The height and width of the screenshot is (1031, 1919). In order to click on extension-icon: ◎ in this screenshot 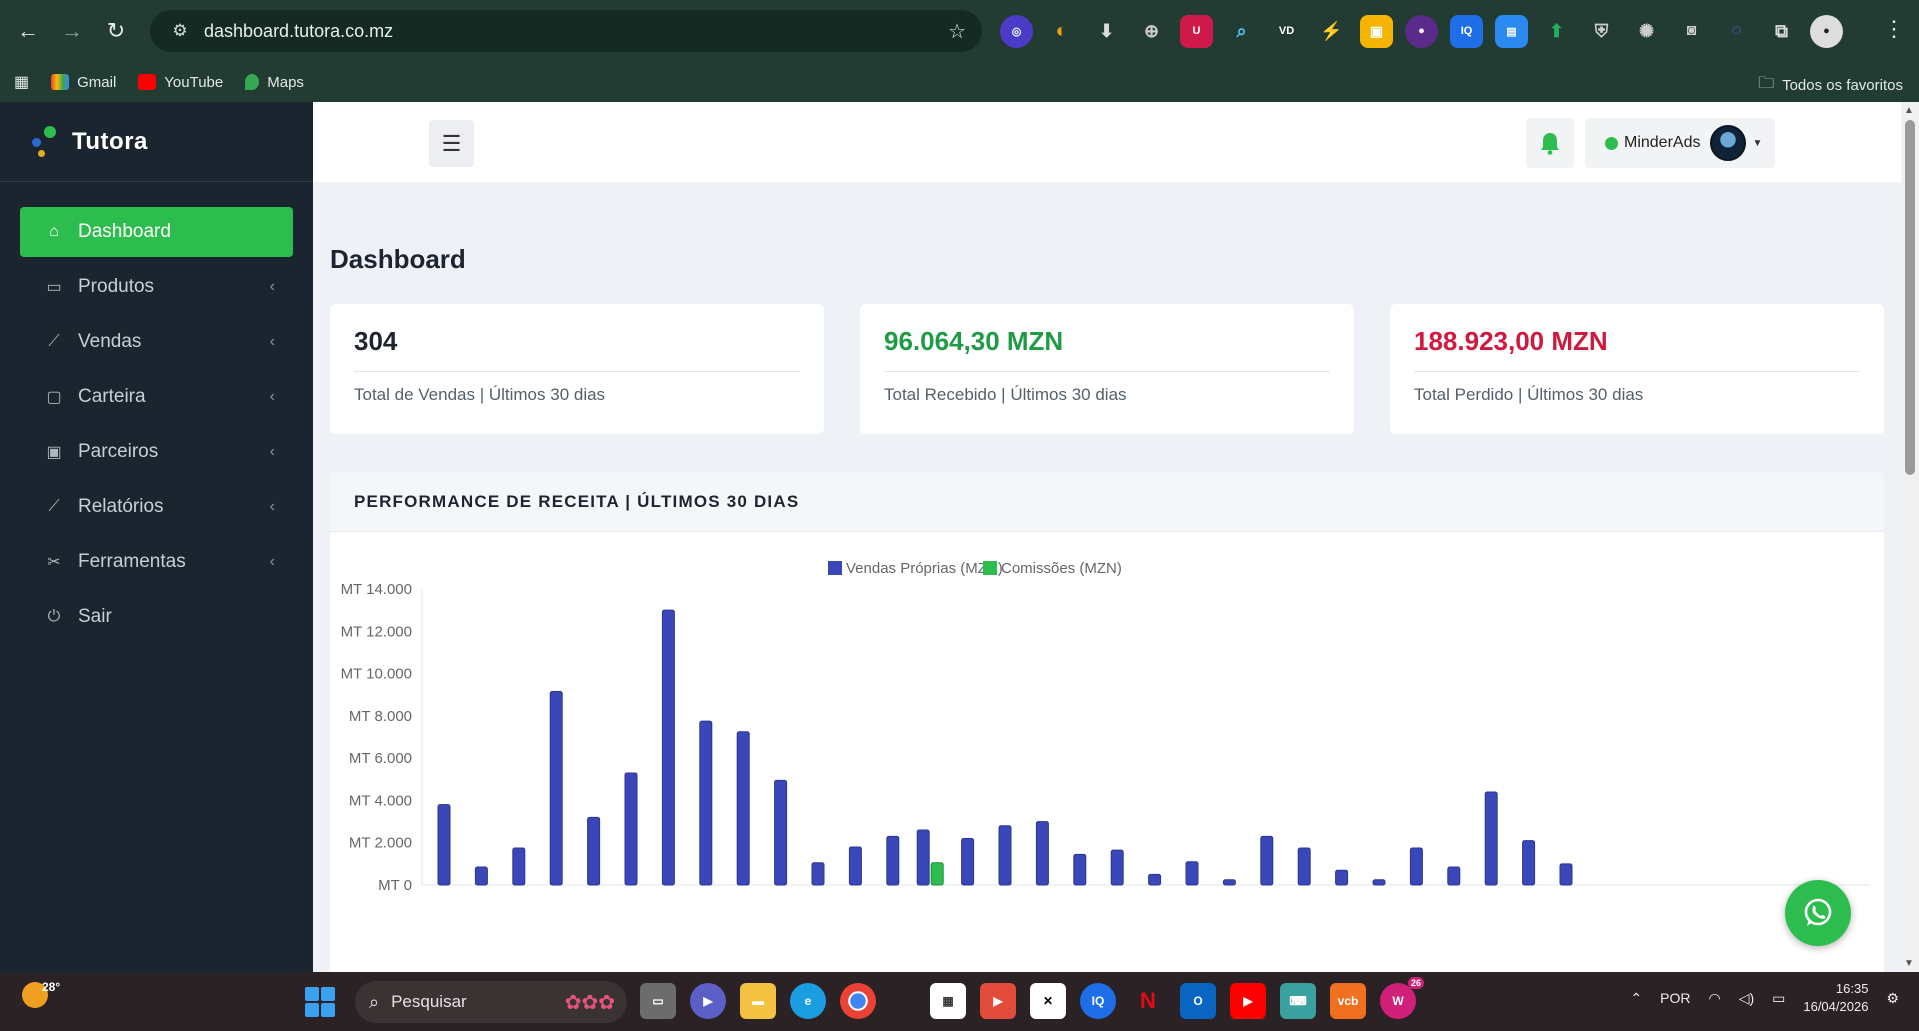, I will do `click(1016, 31)`.